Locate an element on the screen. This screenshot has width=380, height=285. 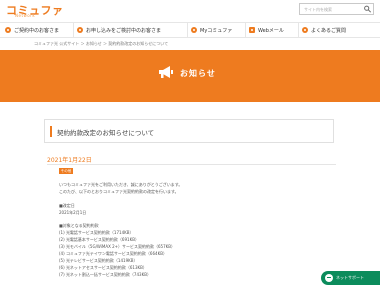
chat-label: ネットサポート is located at coordinates (350, 277).